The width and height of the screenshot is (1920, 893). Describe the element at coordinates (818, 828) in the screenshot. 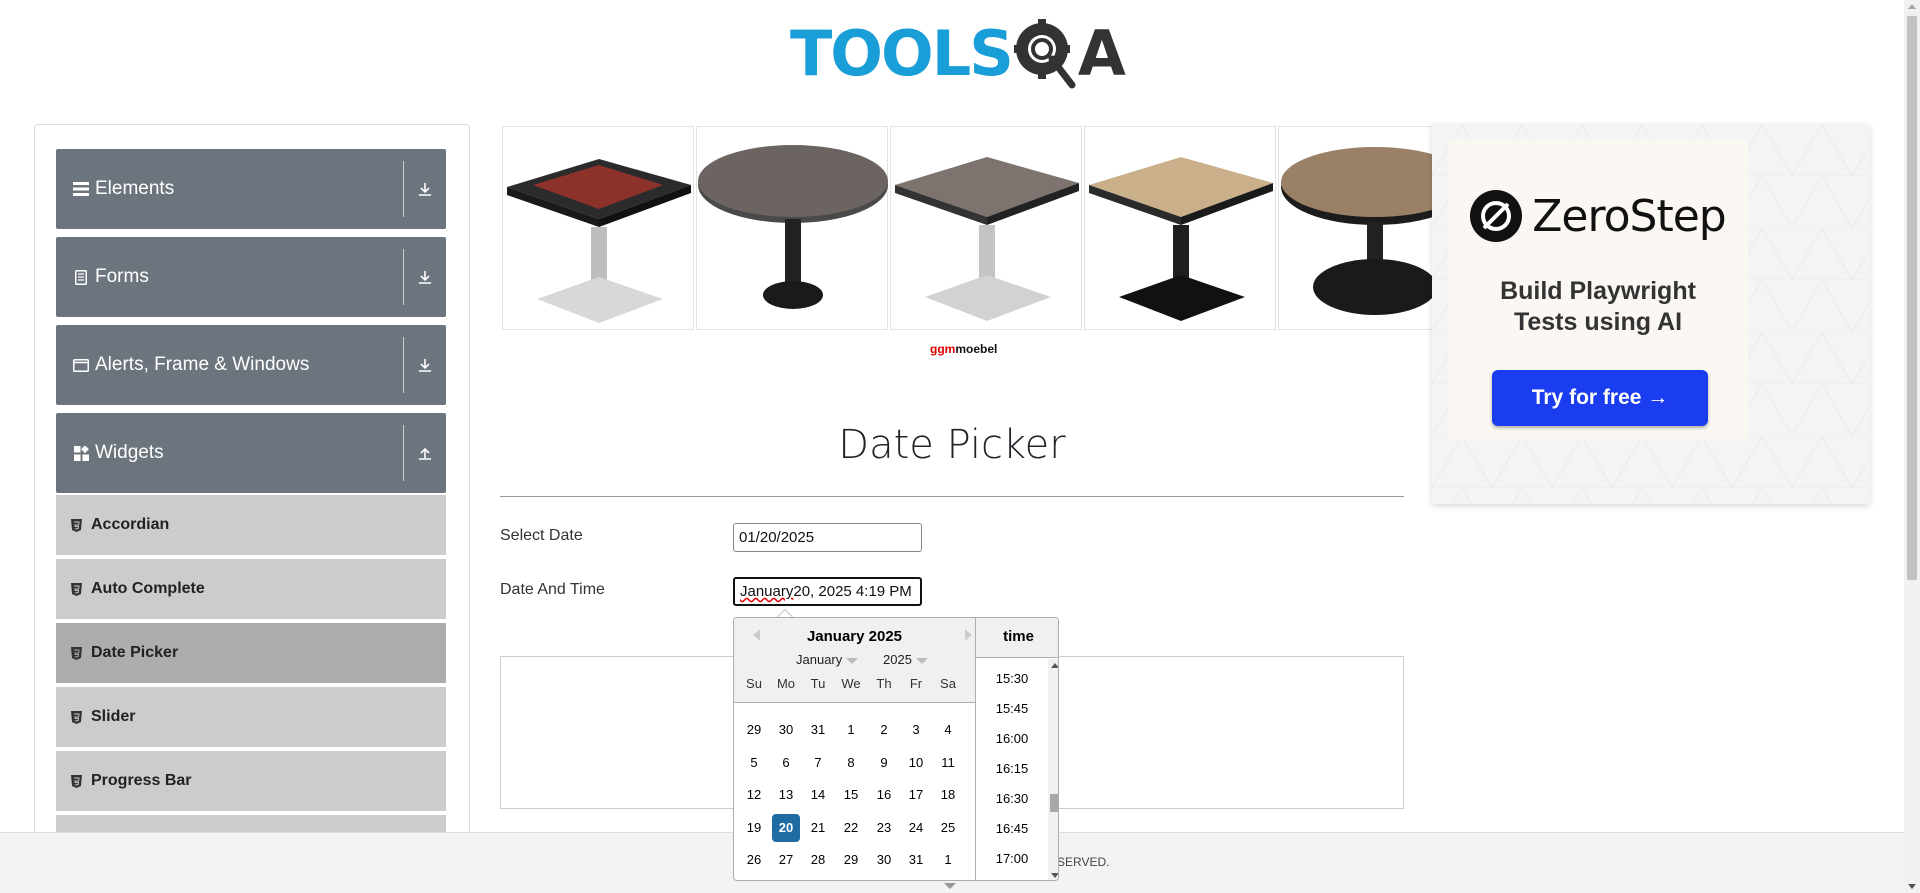

I see `calendar-day: 21` at that location.